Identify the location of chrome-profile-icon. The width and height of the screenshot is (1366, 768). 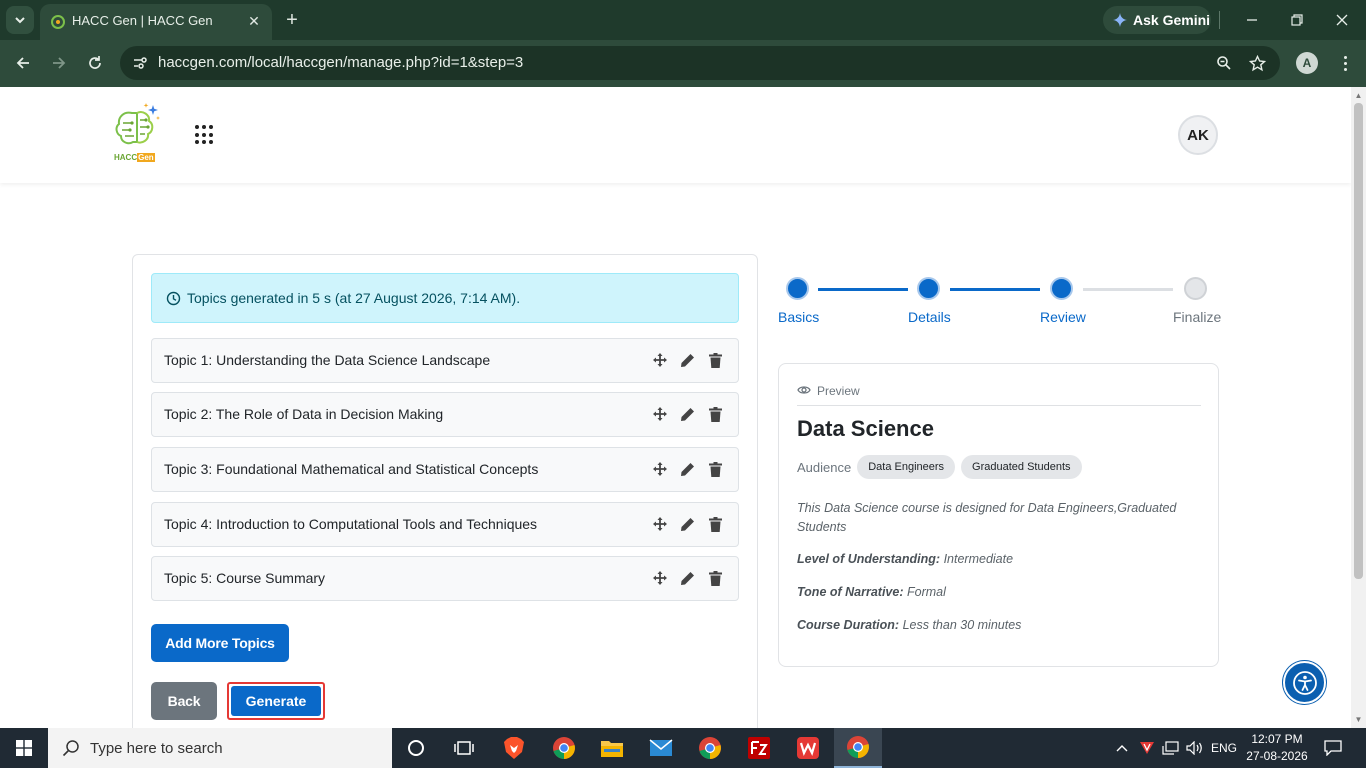
(710, 748).